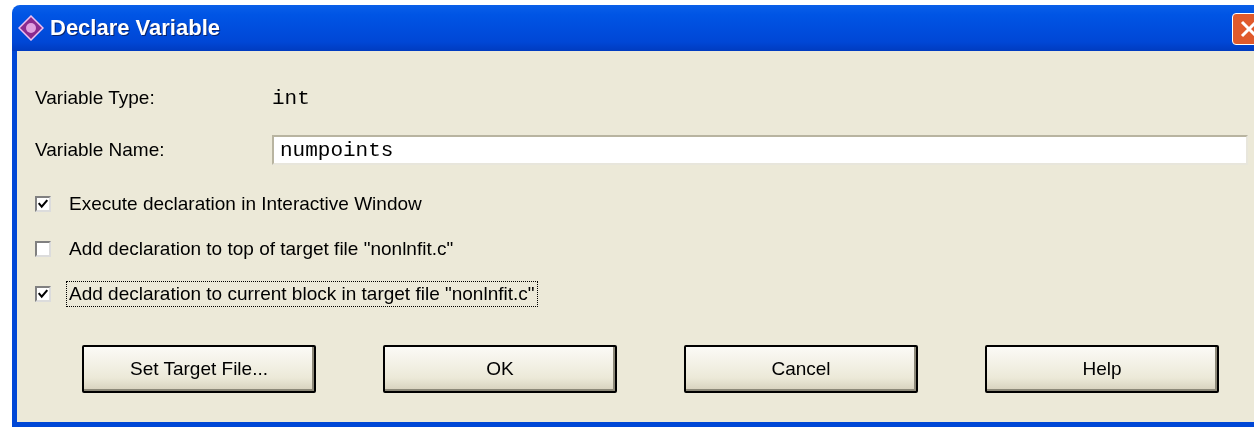  What do you see at coordinates (291, 98) in the screenshot?
I see `type-value: int` at bounding box center [291, 98].